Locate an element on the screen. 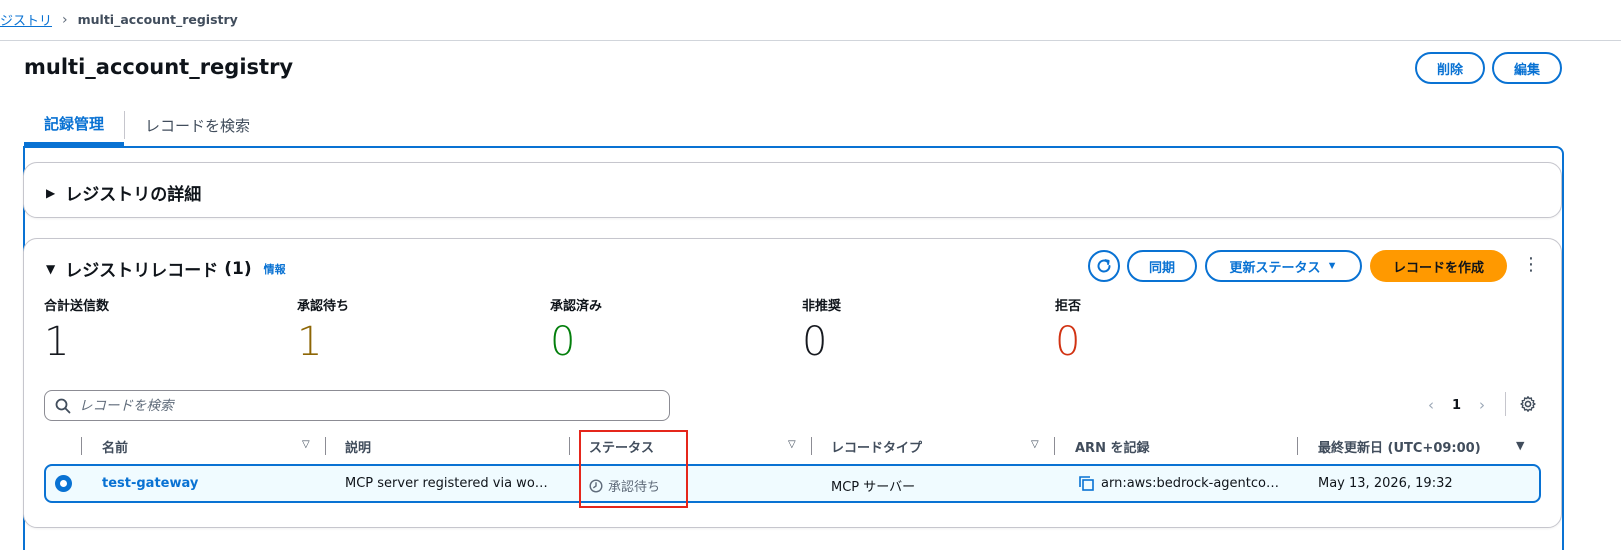 This screenshot has height=550, width=1621. record-last-updated: May 13, 2026, 19:32 is located at coordinates (1385, 483).